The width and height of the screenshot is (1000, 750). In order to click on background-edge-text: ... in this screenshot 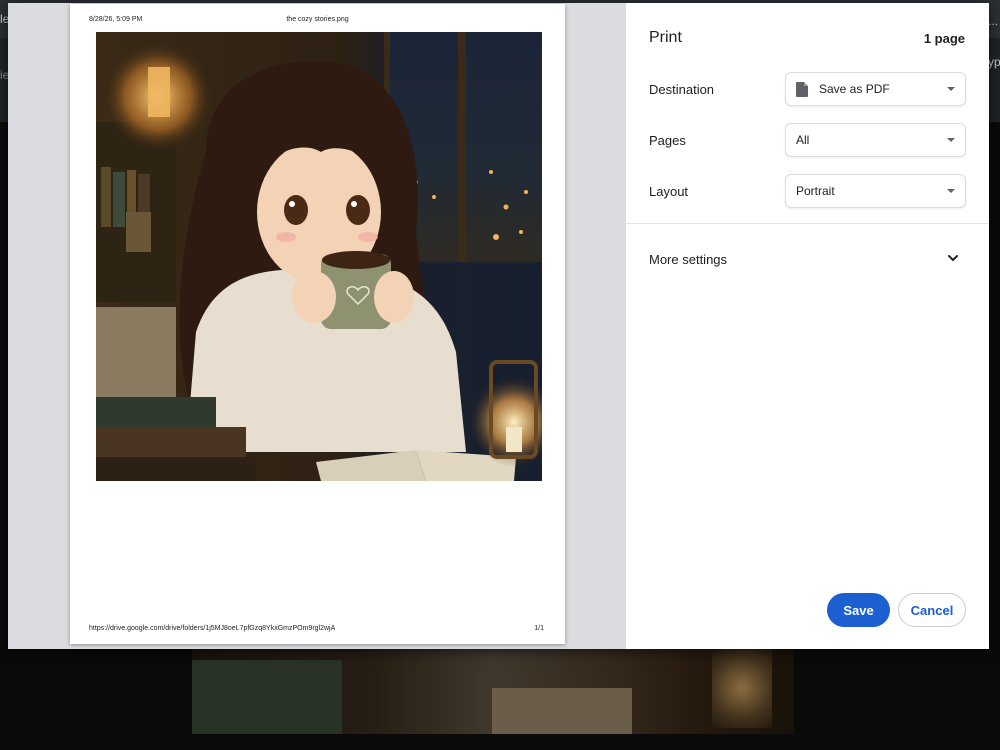, I will do `click(993, 21)`.